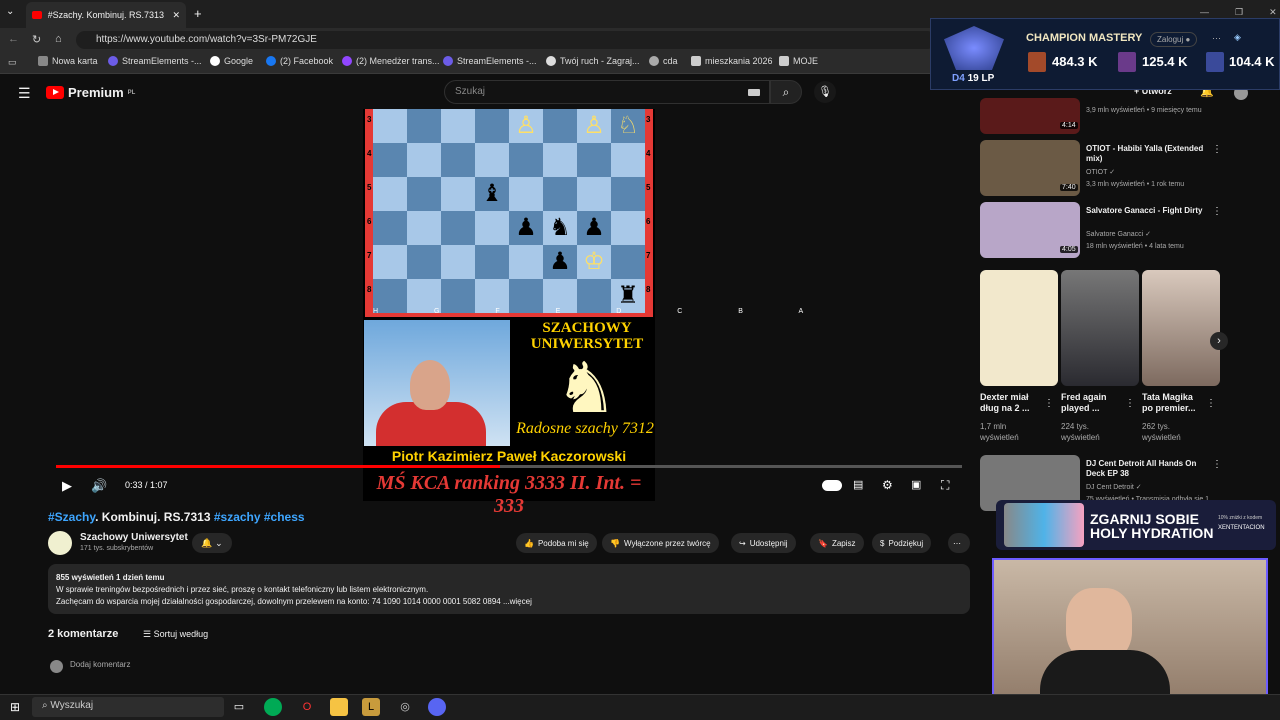  Describe the element at coordinates (902, 543) in the screenshot. I see `thanks-button: $ Podziękuj` at that location.